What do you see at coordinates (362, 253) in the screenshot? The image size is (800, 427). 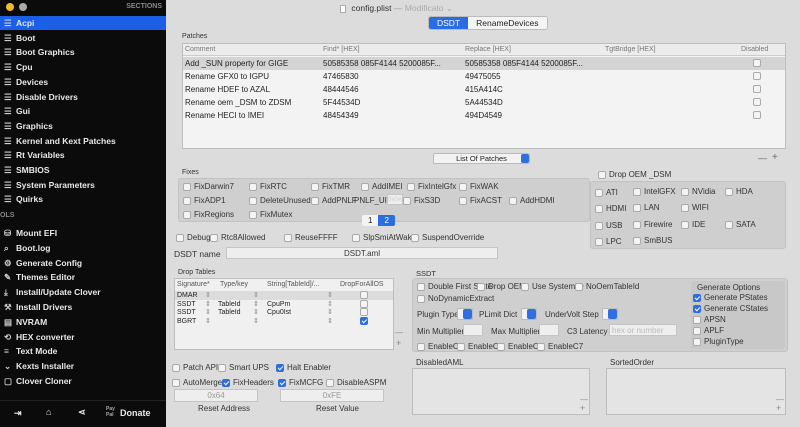 I see `dsdt-name-input: DSDT.aml` at bounding box center [362, 253].